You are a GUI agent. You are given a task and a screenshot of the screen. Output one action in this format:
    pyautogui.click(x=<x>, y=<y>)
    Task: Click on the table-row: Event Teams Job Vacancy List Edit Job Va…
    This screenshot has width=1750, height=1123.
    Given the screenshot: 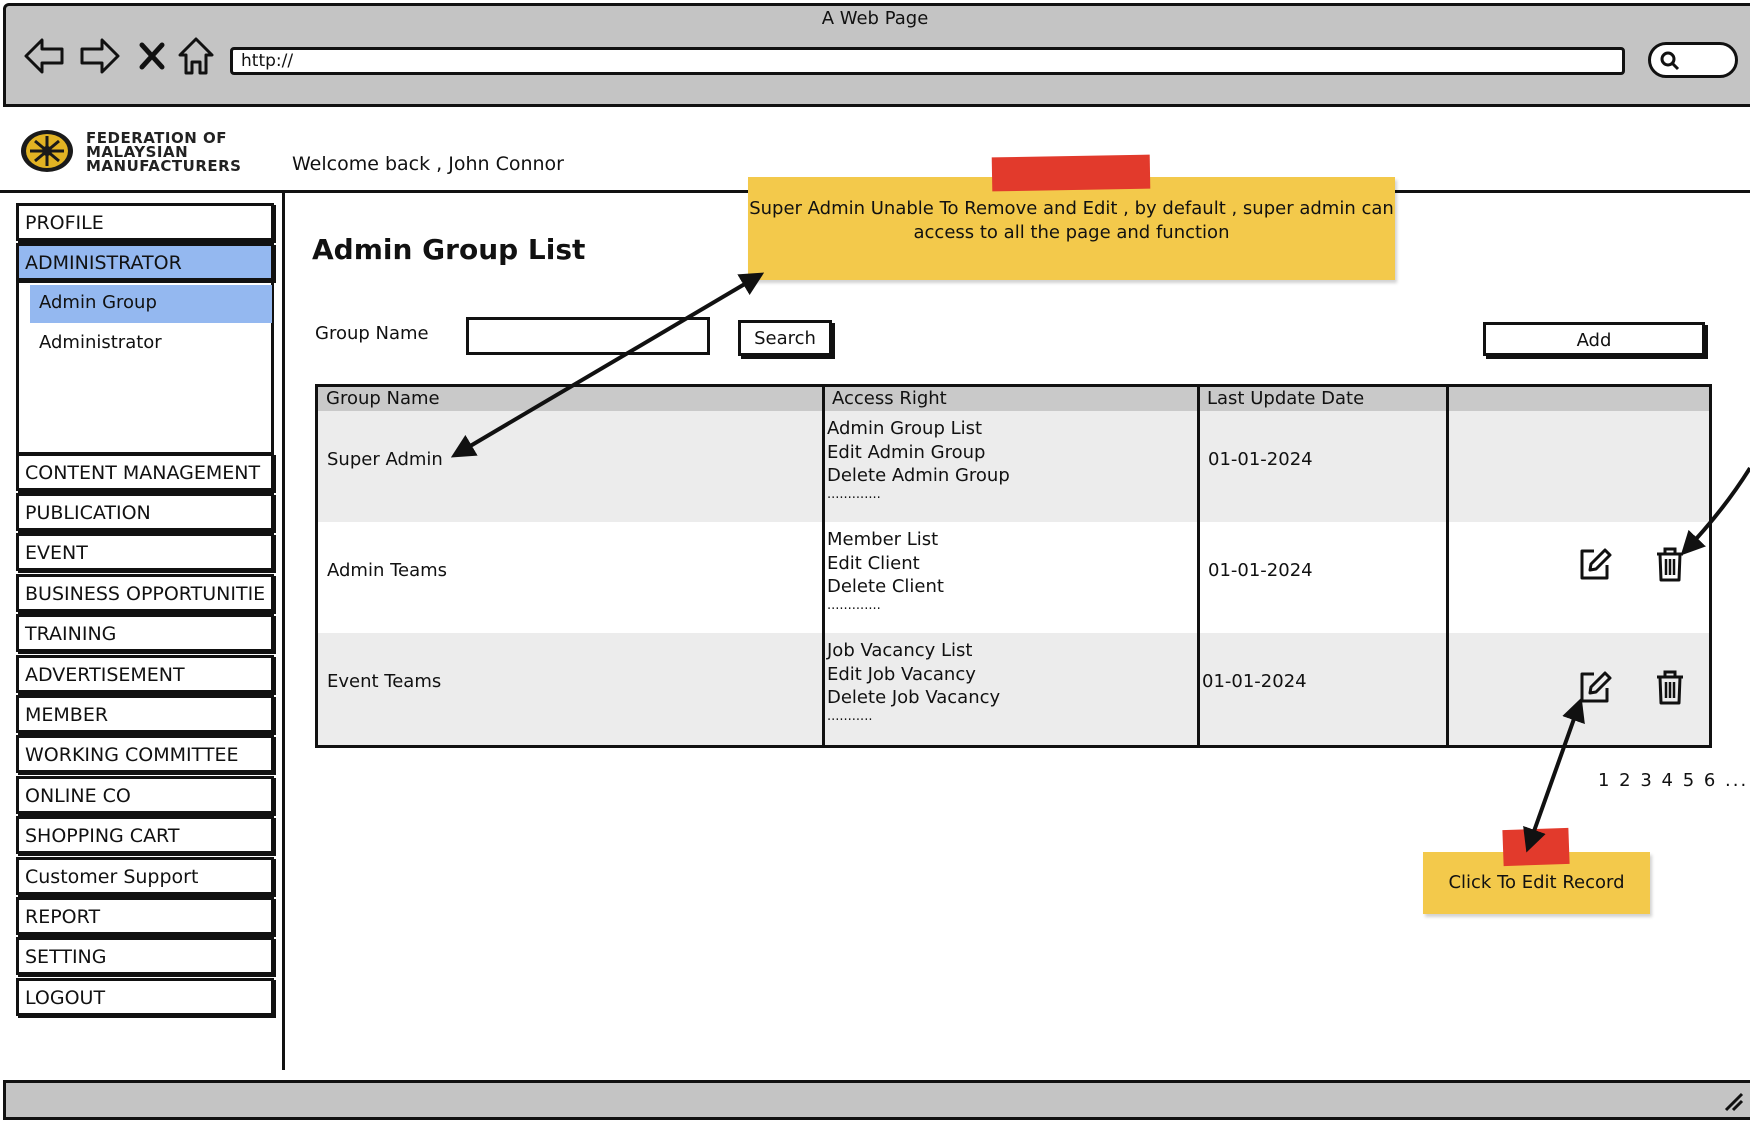 What is the action you would take?
    pyautogui.click(x=1013, y=689)
    